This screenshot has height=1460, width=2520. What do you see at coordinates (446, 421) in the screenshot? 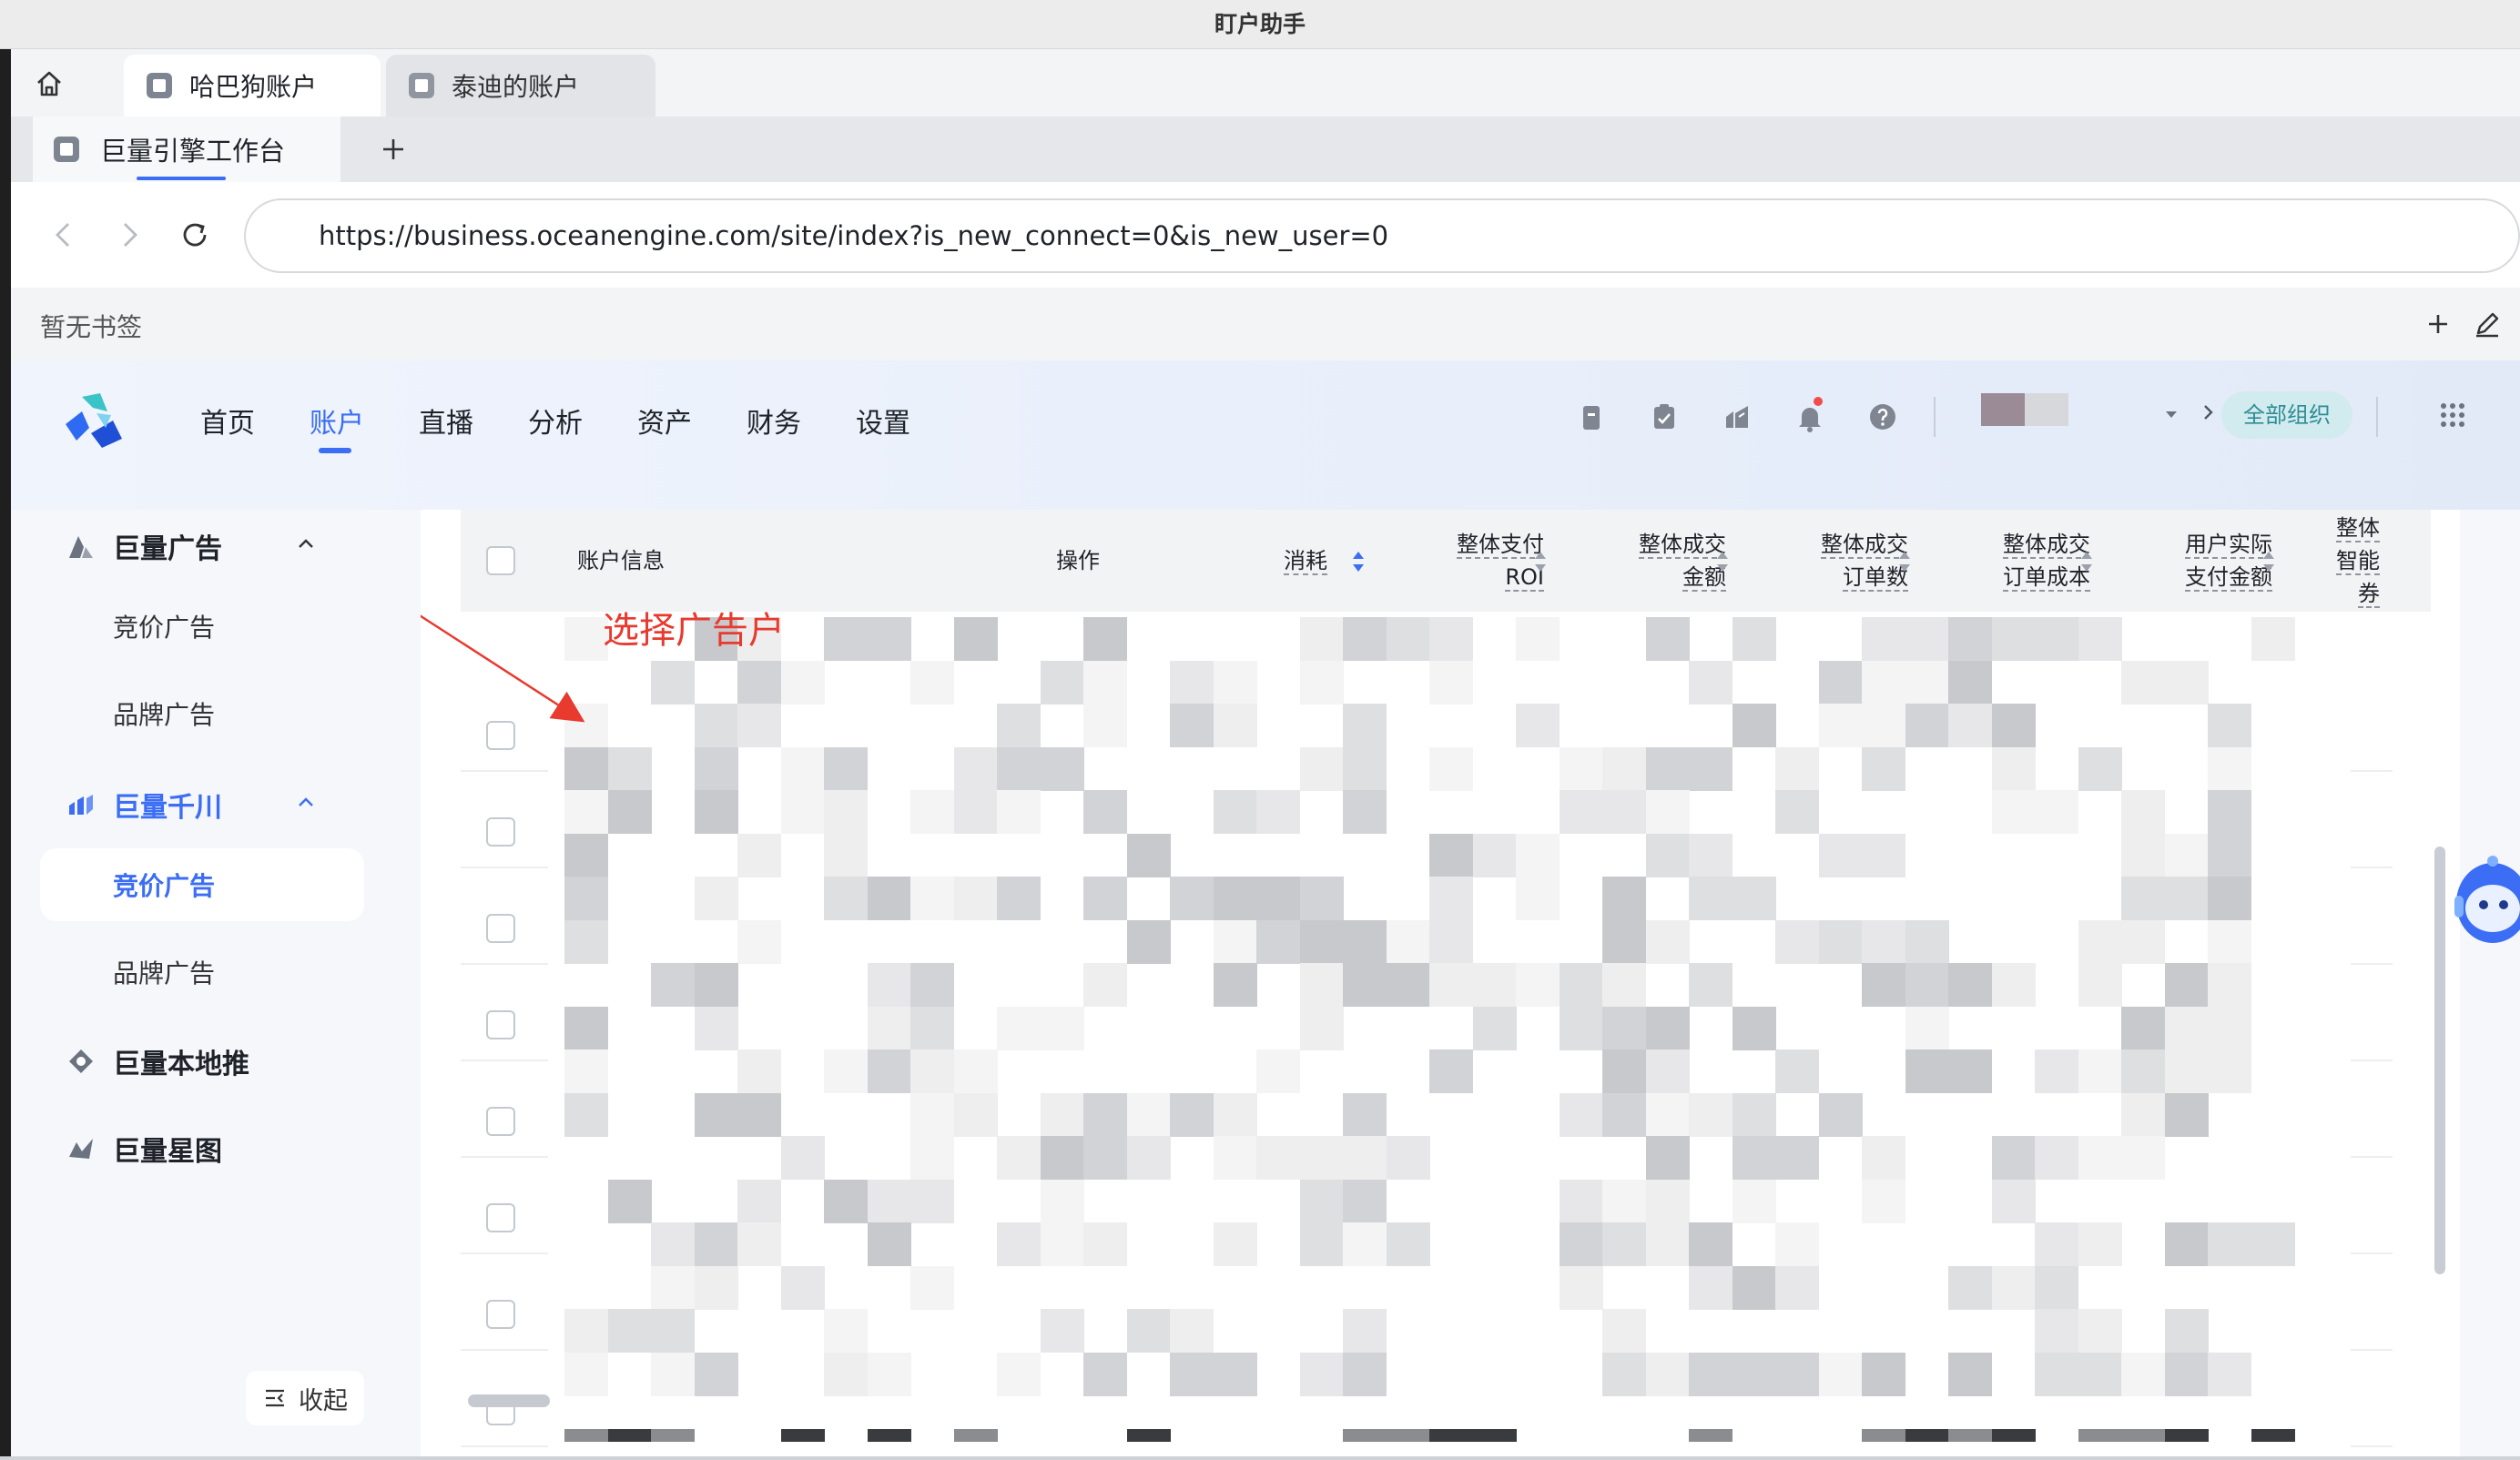
I see `nav-live: 直播` at bounding box center [446, 421].